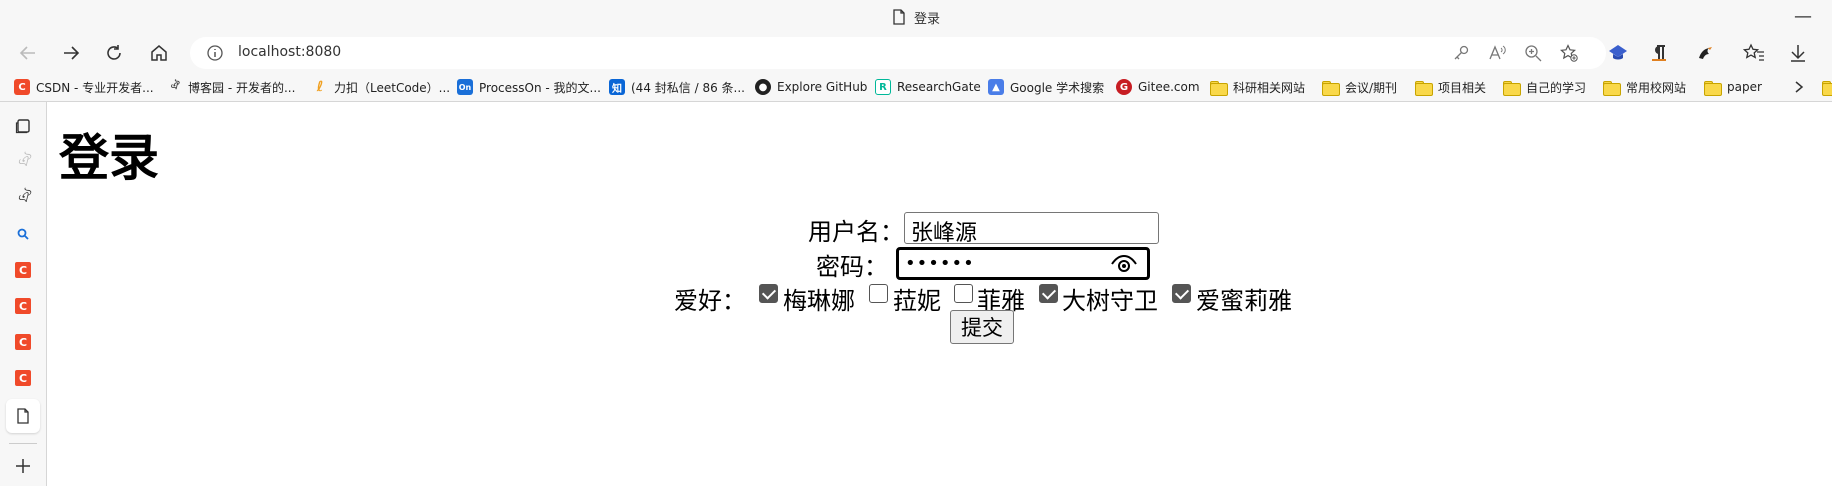  I want to click on hobby-label-4: 大树守卫, so click(1110, 301).